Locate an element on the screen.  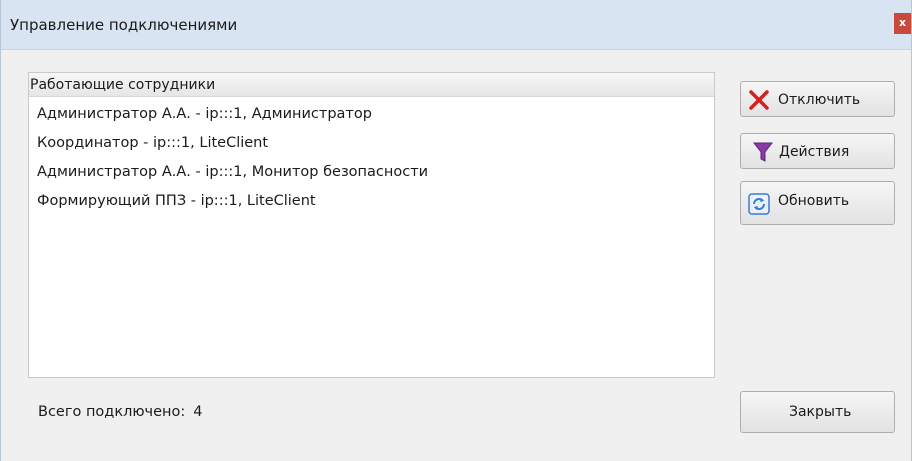
window-title: Управление подключениями is located at coordinates (124, 25).